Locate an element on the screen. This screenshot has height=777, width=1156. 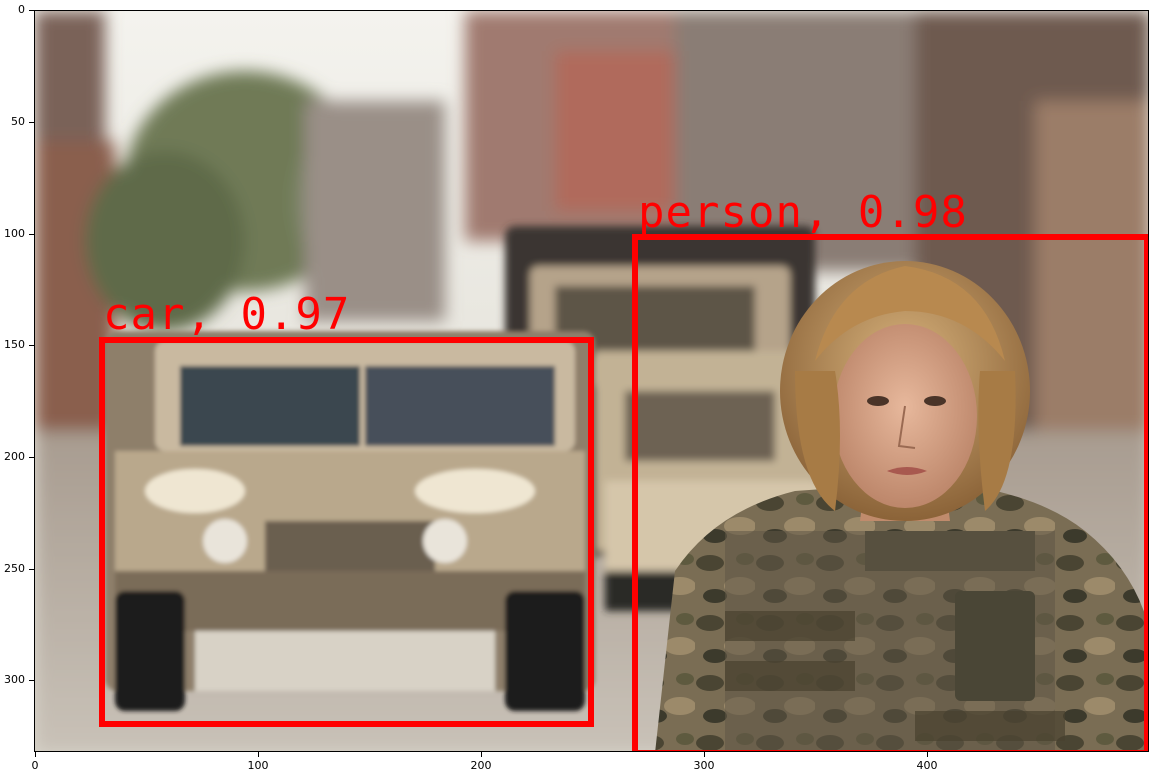
y-tick-label: 200 is located at coordinates (14, 456).